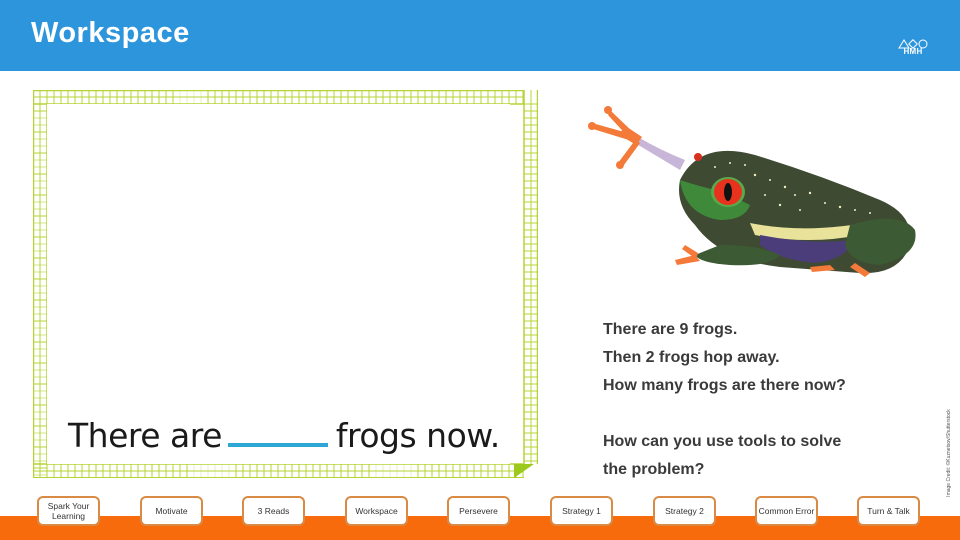  Describe the element at coordinates (171, 511) in the screenshot. I see `nav-button-motivate: Motivate` at that location.